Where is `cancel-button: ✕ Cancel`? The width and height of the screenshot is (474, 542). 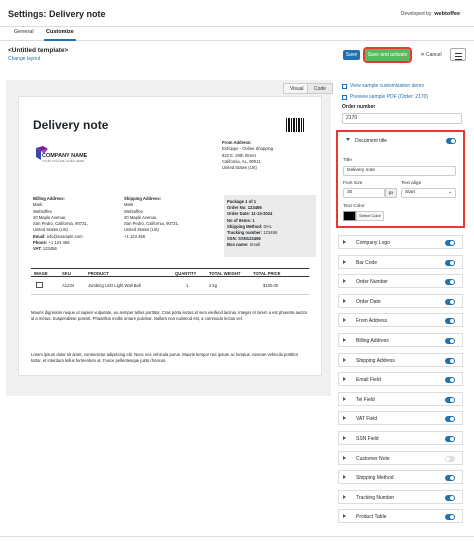
cancel-button: ✕ Cancel is located at coordinates (431, 55).